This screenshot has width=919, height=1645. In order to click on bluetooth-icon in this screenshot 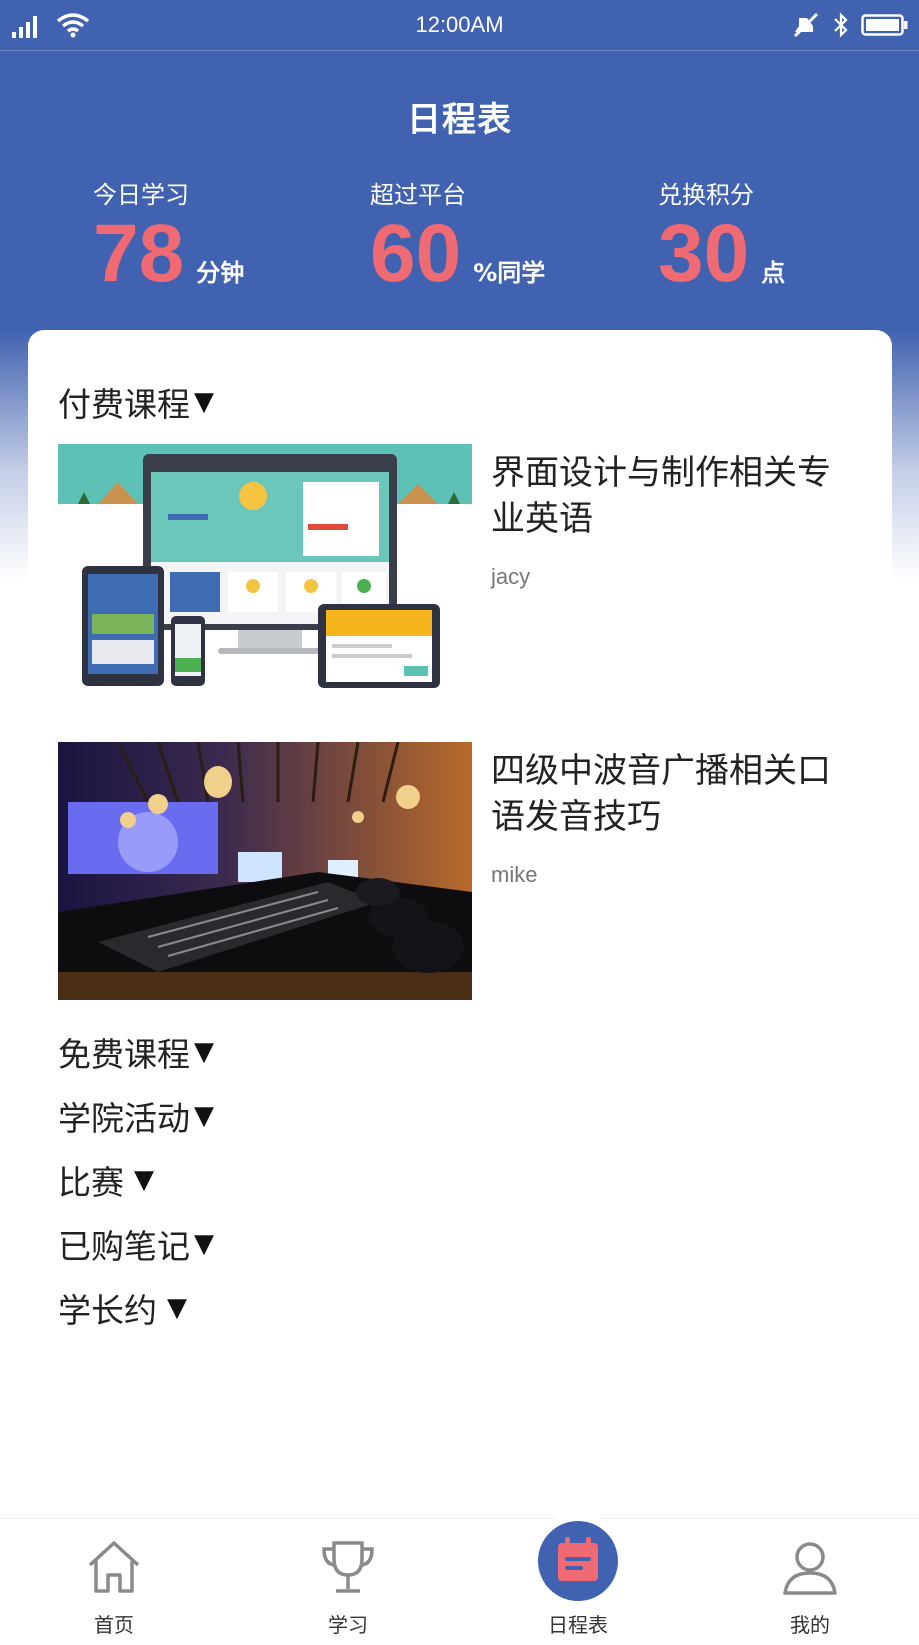, I will do `click(841, 27)`.